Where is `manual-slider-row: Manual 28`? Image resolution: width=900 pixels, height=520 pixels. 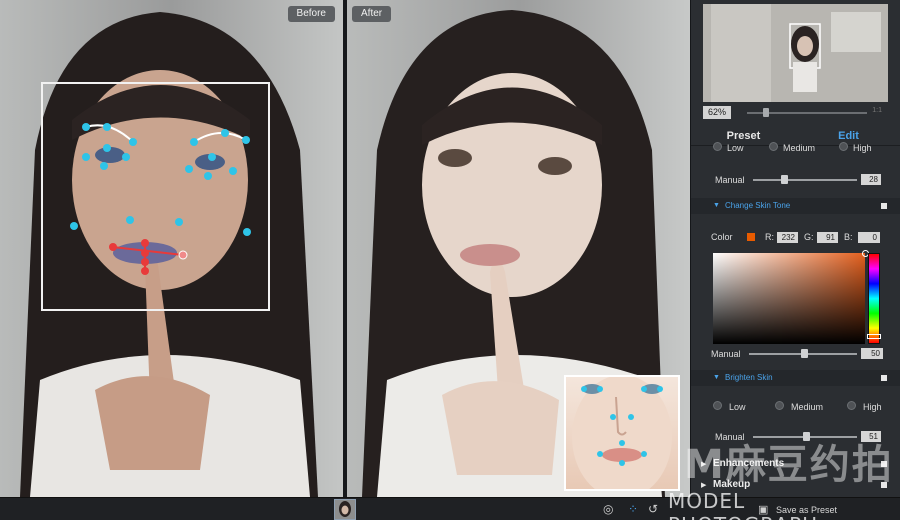 manual-slider-row: Manual 28 is located at coordinates (795, 180).